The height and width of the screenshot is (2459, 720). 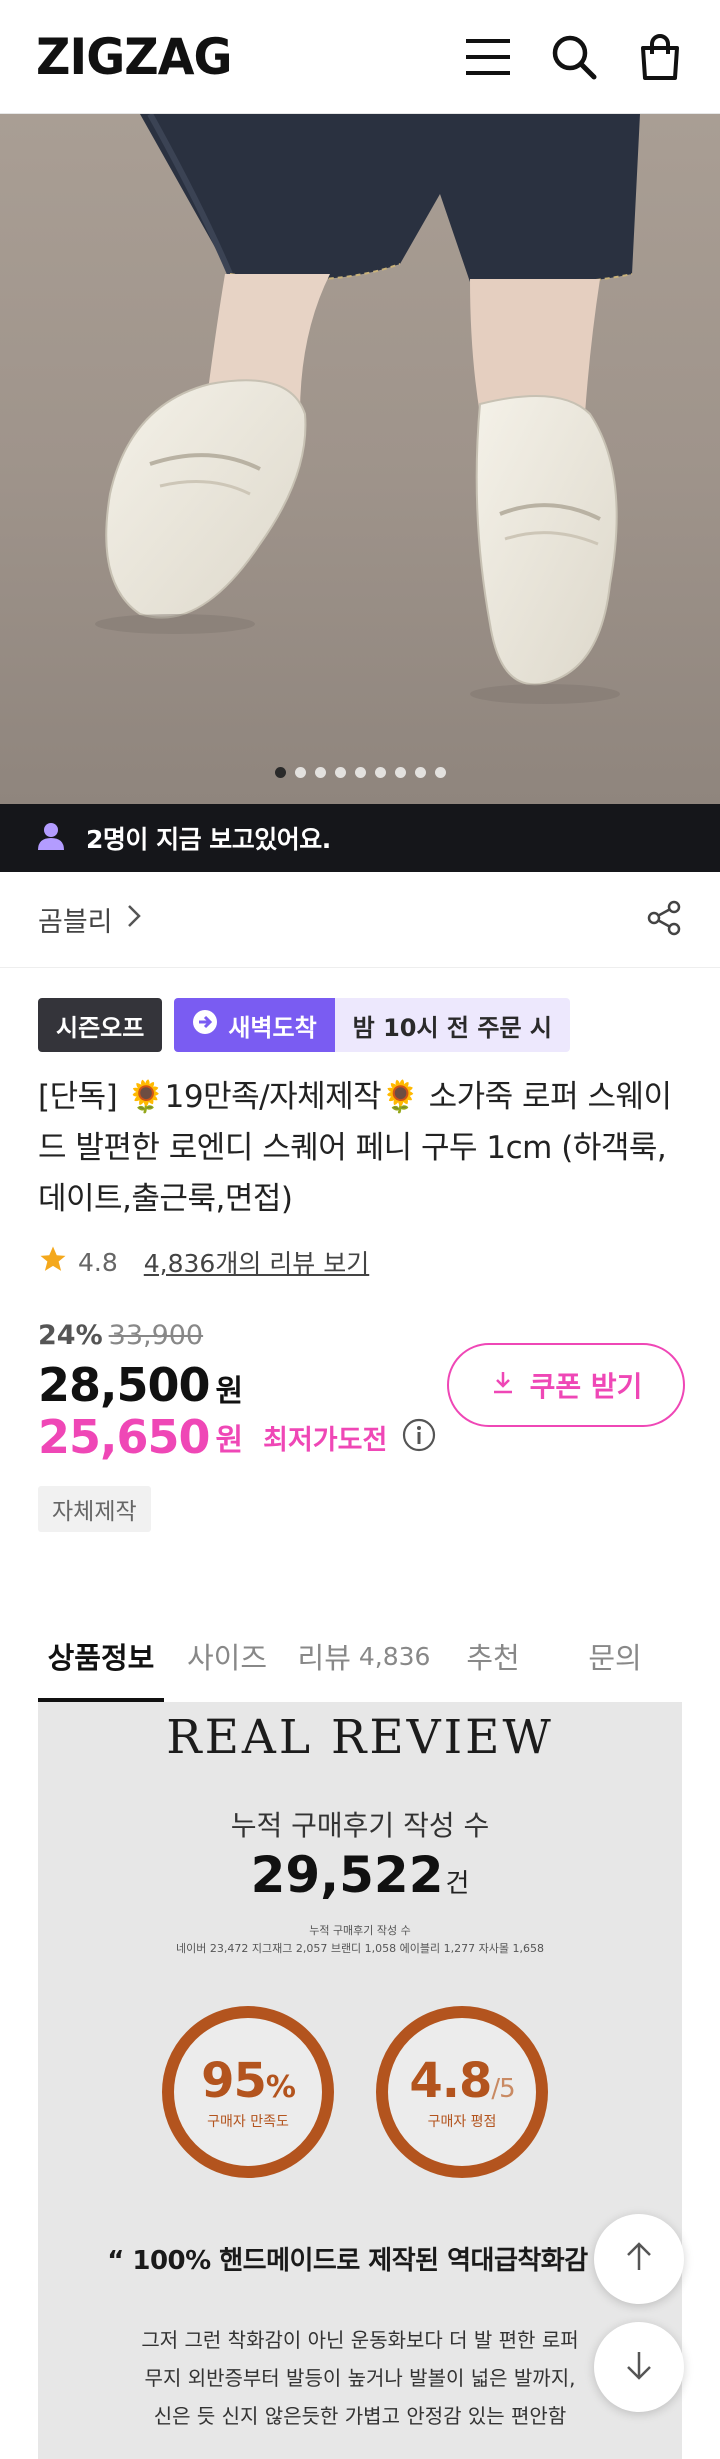 I want to click on satisfaction-value-wrap: 95%, so click(x=248, y=2081).